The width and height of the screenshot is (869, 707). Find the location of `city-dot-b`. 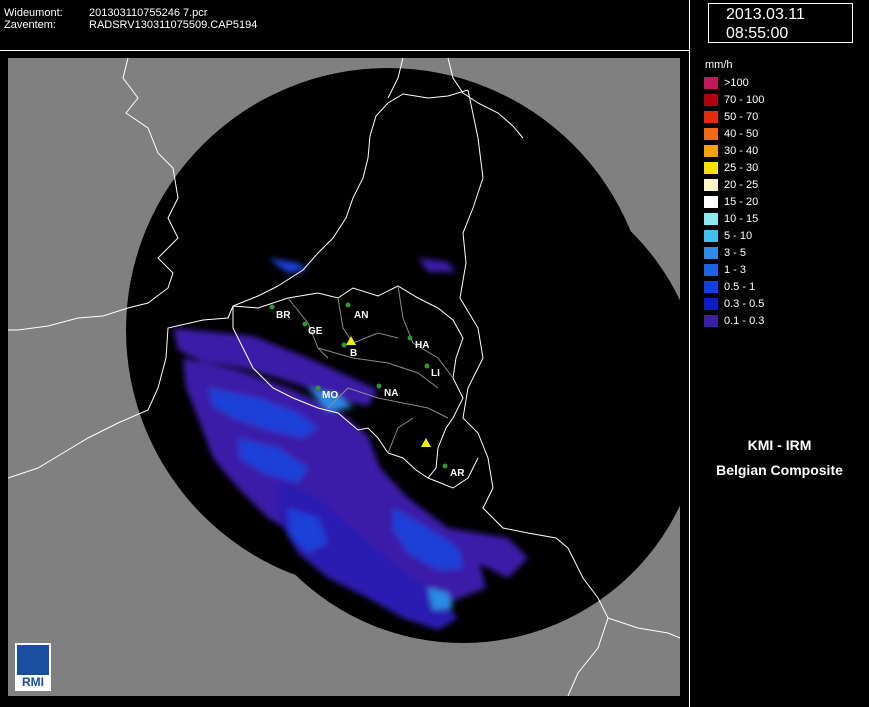

city-dot-b is located at coordinates (344, 345).